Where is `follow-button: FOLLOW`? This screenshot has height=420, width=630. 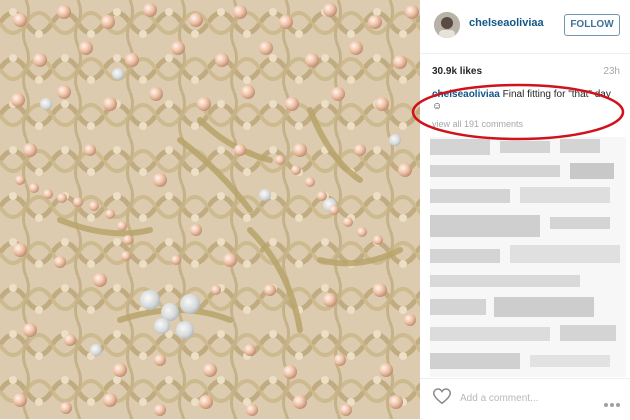
follow-button: FOLLOW is located at coordinates (592, 25).